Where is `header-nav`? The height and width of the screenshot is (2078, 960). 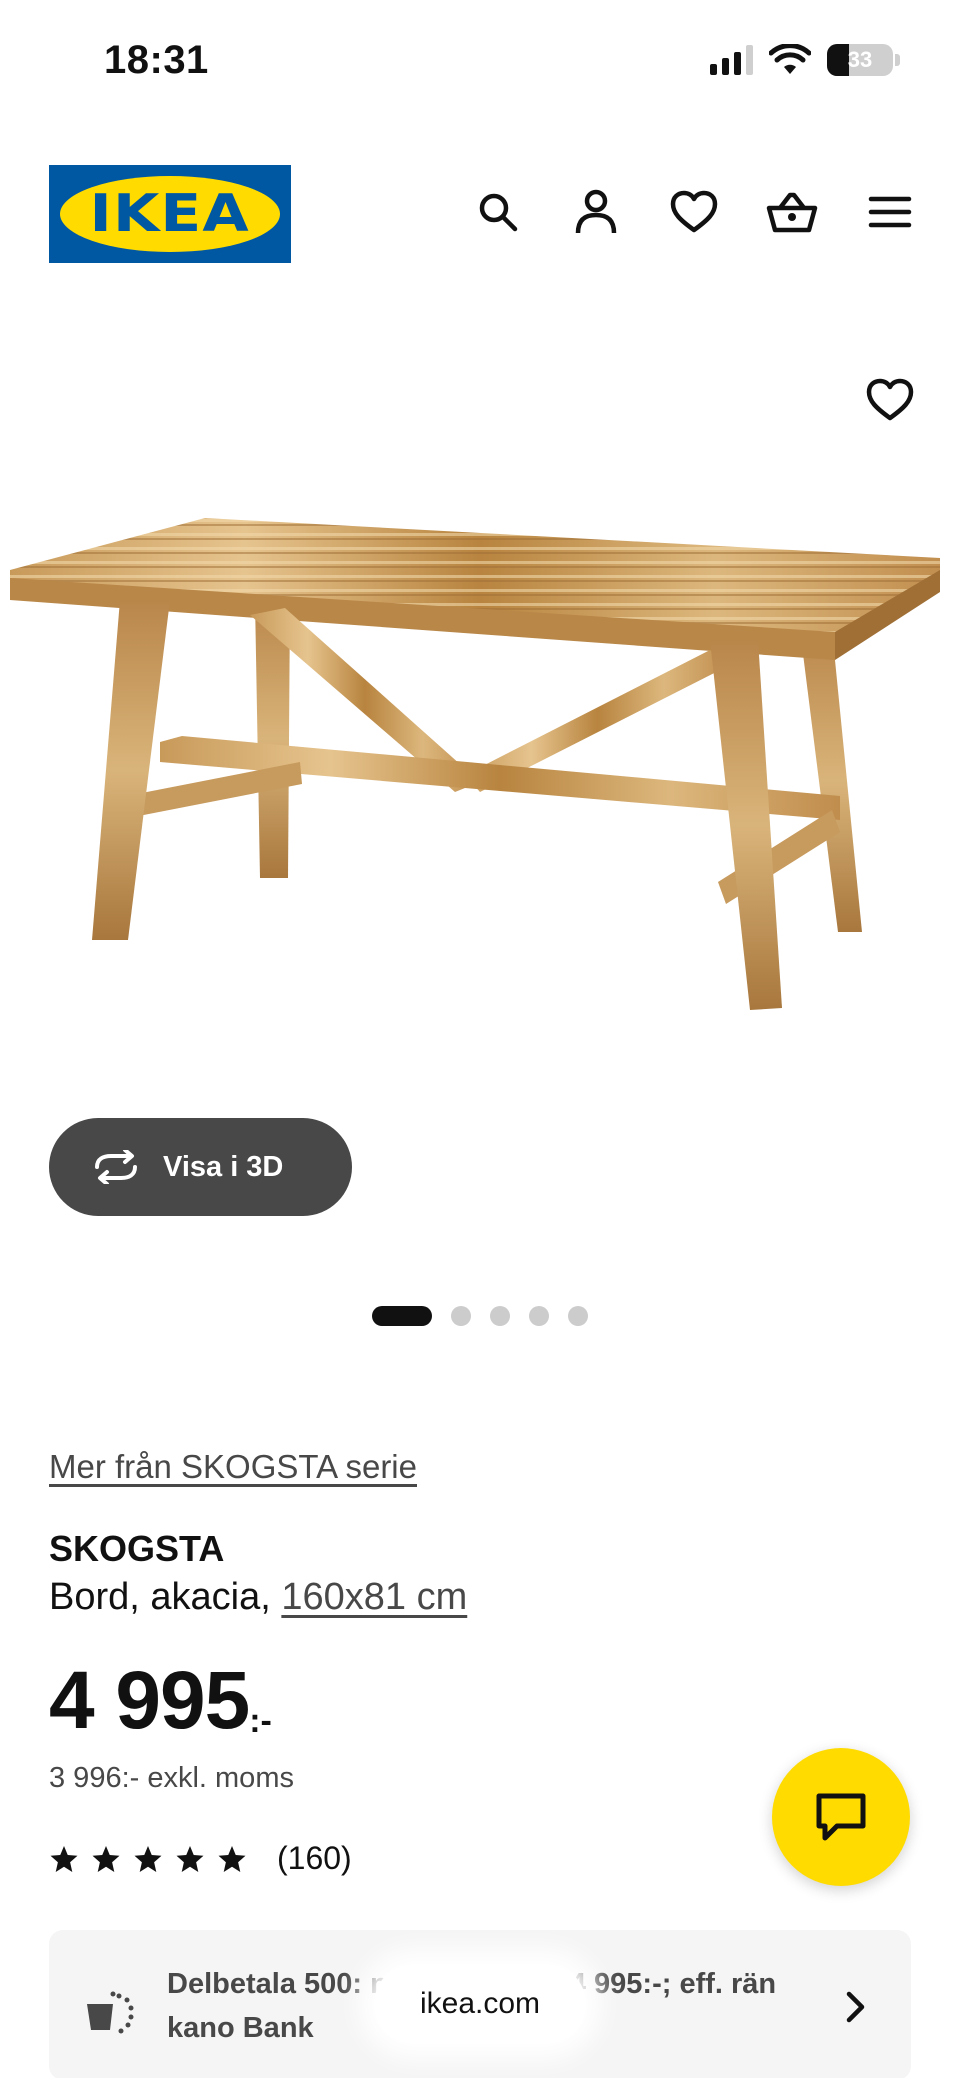
header-nav is located at coordinates (694, 212).